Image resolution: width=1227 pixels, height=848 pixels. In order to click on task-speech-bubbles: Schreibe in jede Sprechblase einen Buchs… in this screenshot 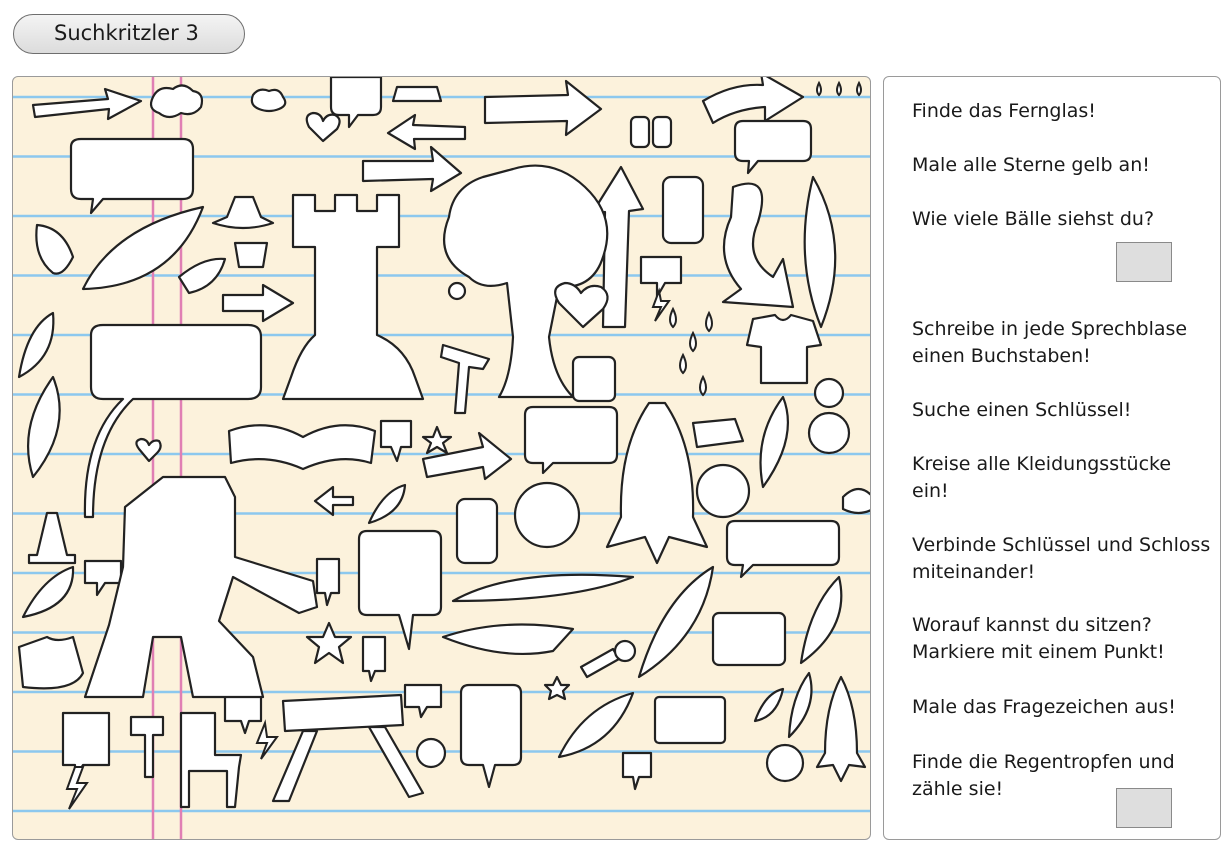, I will do `click(1050, 342)`.